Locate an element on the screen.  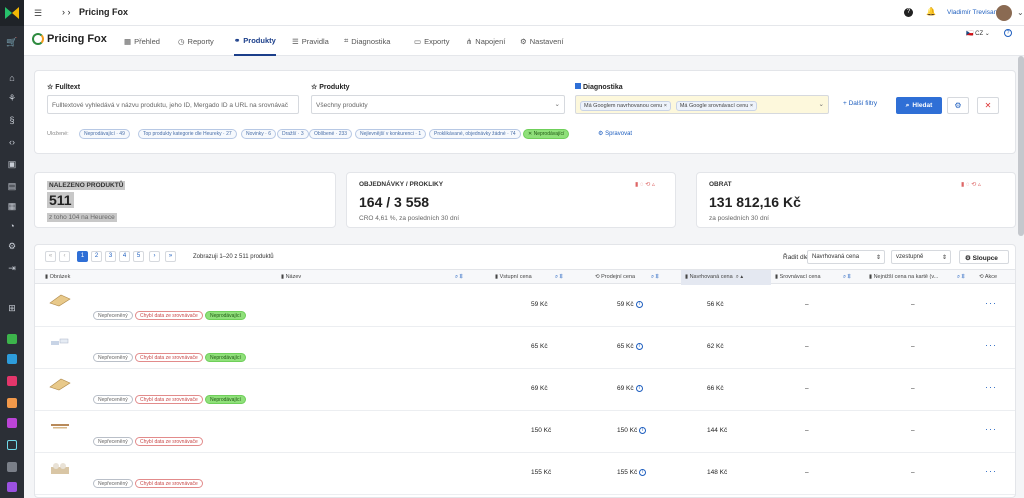
excel-icon: ▣ is located at coordinates (12, 164).